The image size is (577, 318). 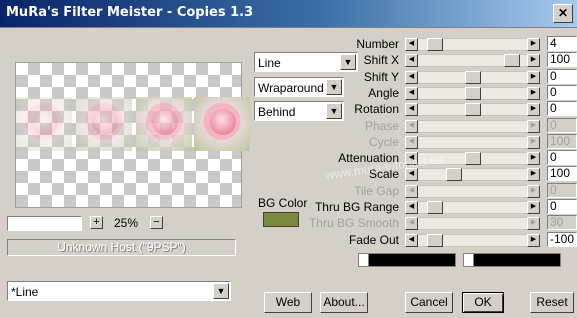 I want to click on host-label: Unknown Host ("9PSP"), so click(x=121, y=247).